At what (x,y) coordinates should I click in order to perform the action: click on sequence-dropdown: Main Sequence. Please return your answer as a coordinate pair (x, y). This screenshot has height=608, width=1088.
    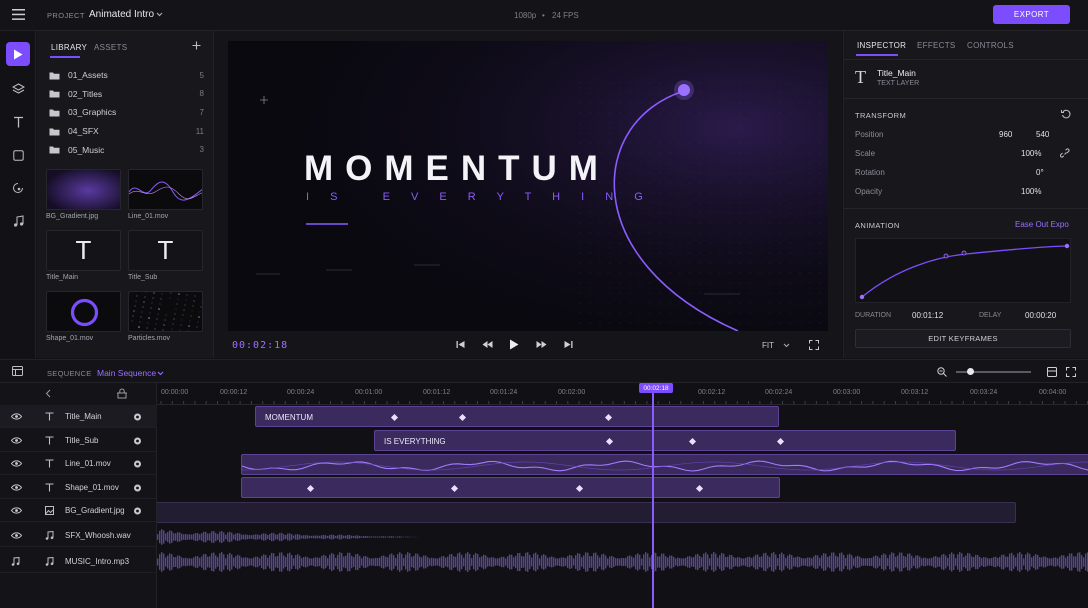
    Looking at the image, I should click on (126, 373).